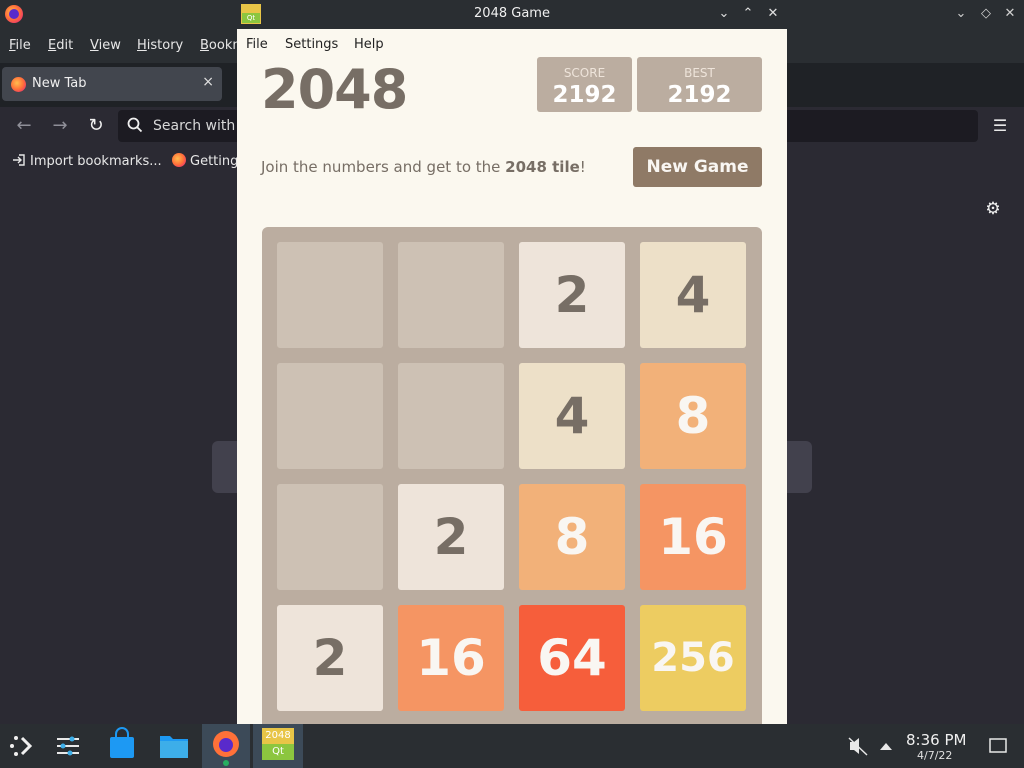  I want to click on import-icon, so click(19, 160).